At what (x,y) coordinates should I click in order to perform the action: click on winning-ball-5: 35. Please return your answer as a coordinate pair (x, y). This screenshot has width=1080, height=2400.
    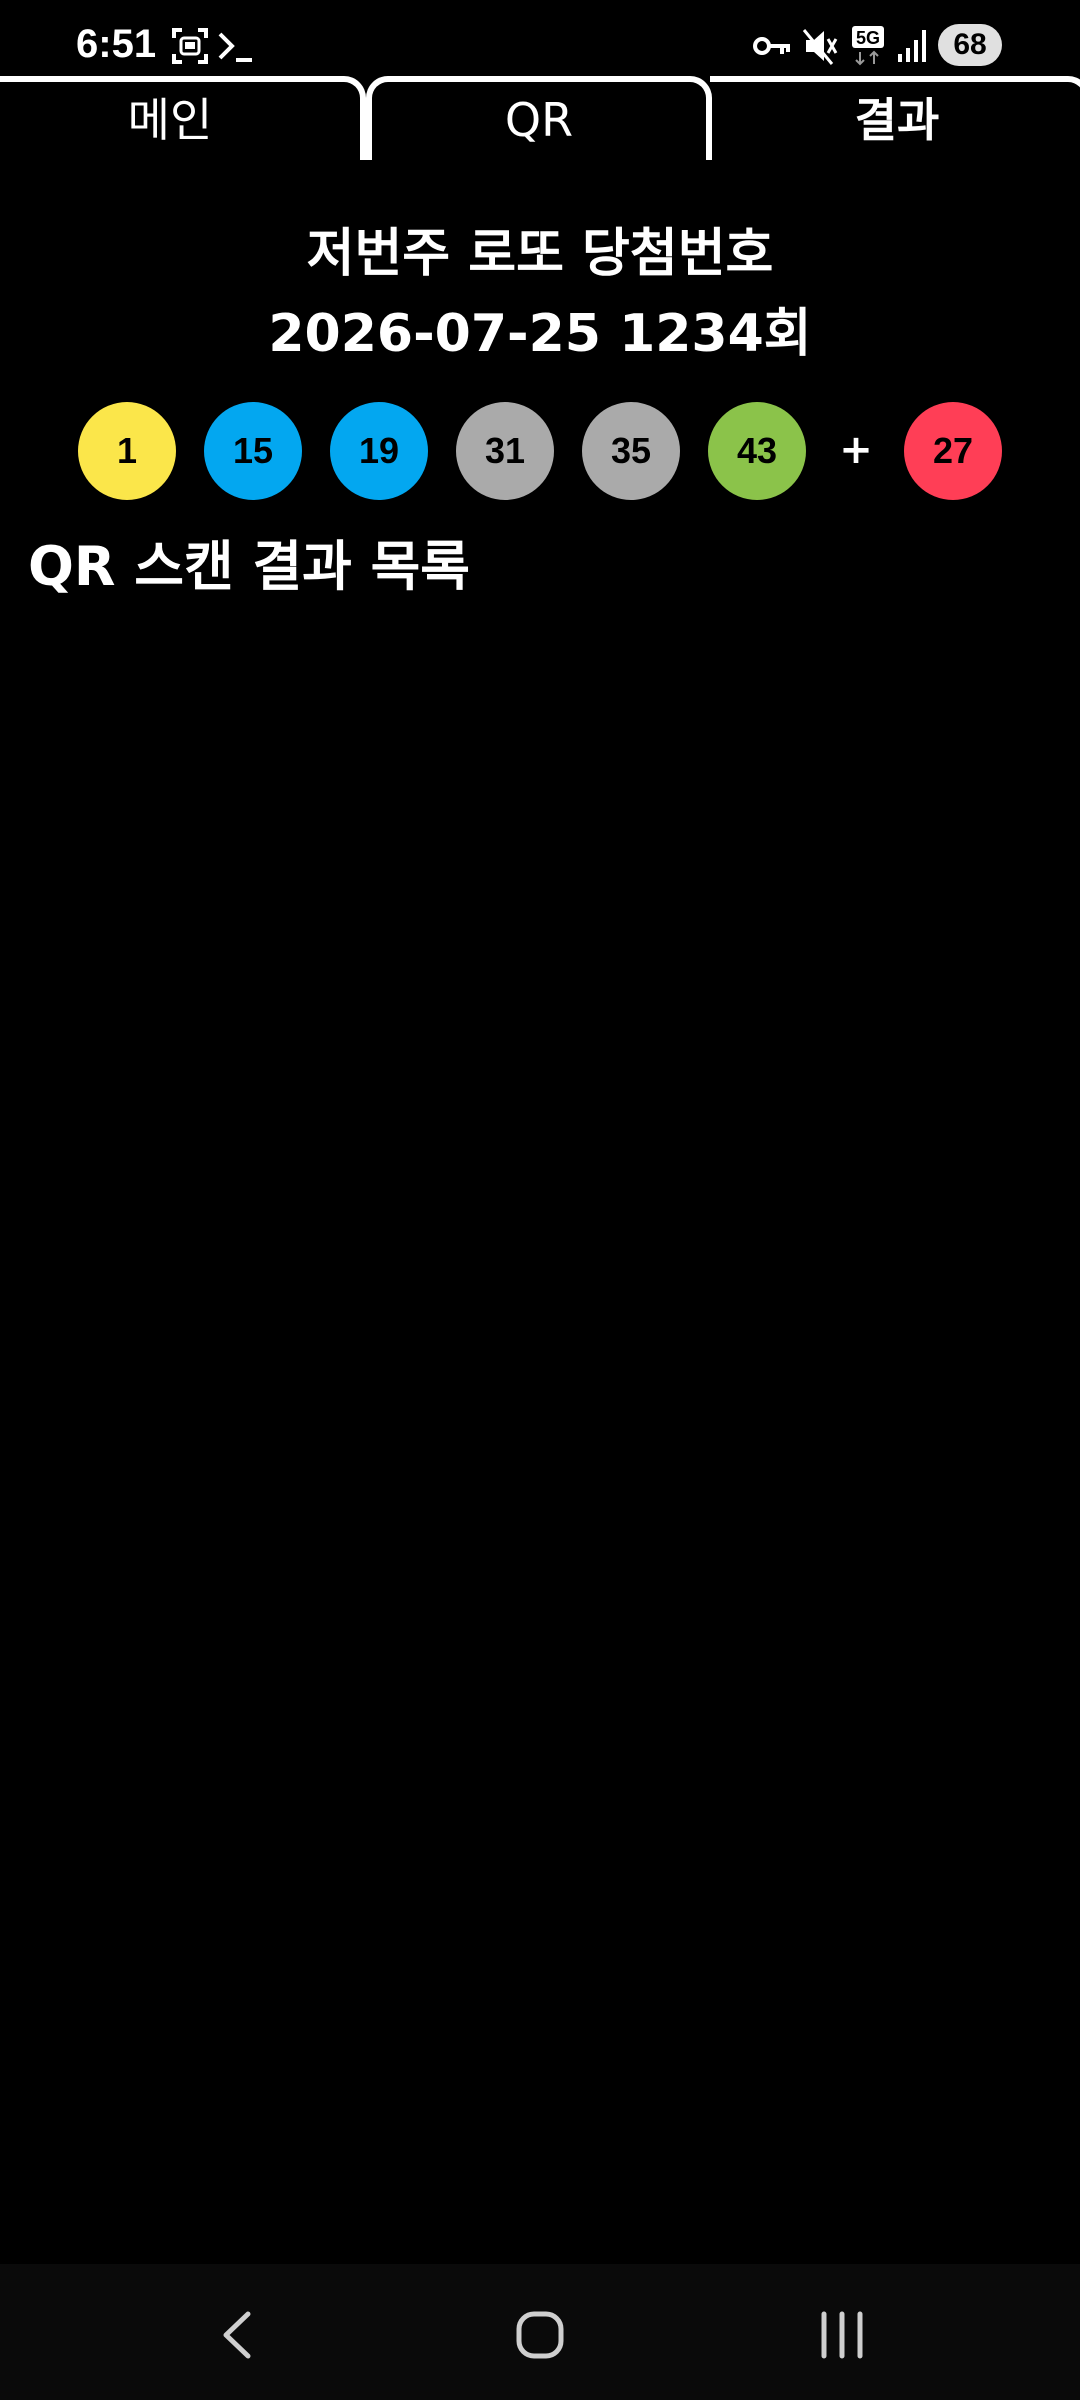
    Looking at the image, I should click on (631, 451).